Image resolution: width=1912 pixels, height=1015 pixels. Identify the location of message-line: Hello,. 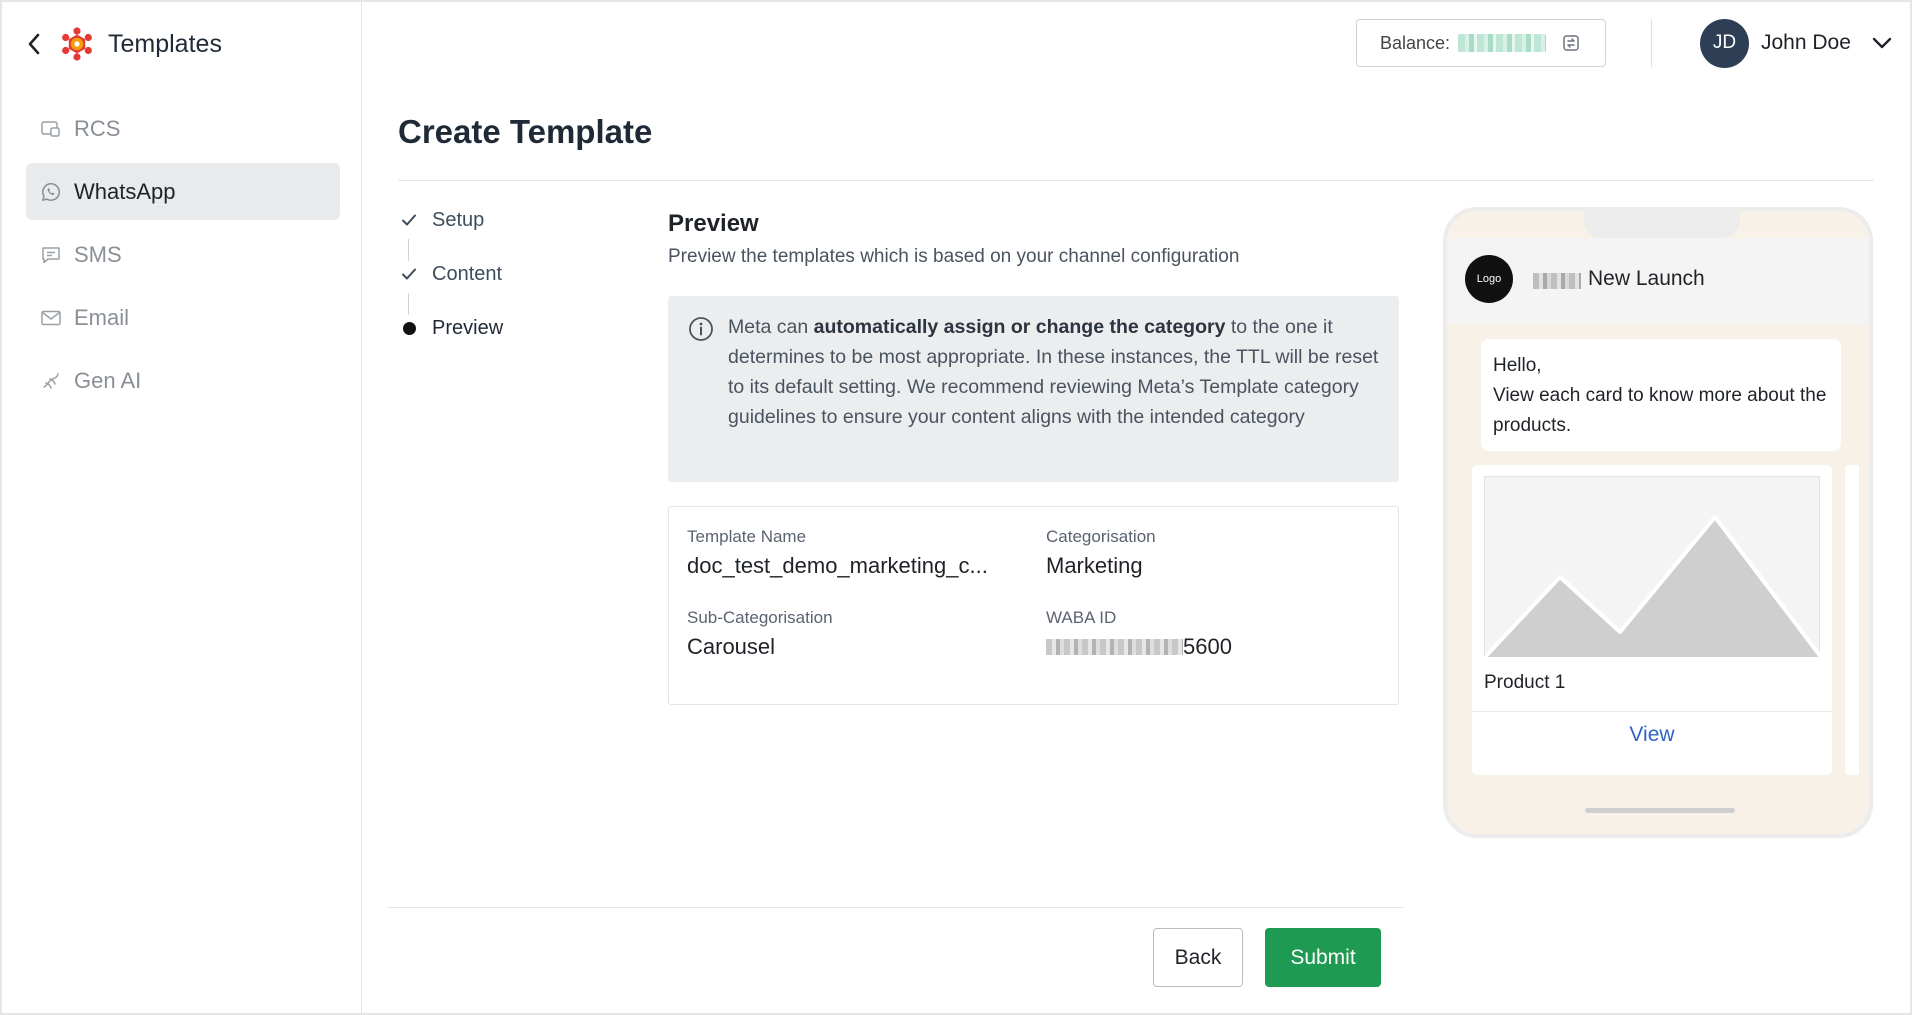
(1517, 365).